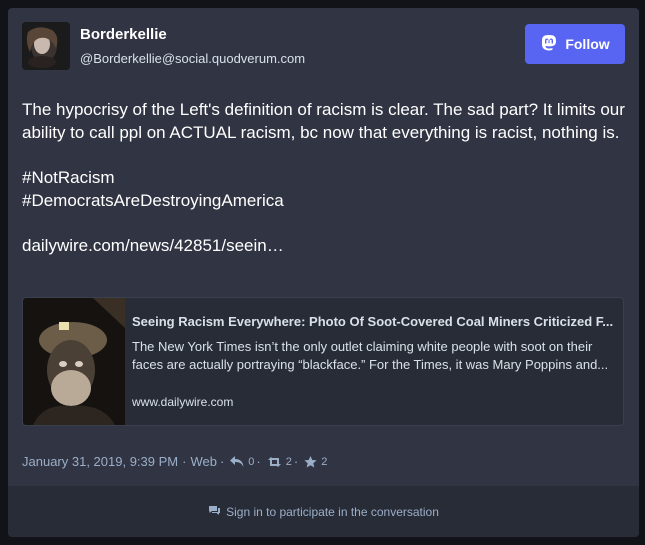  I want to click on boost-icon, so click(274, 462).